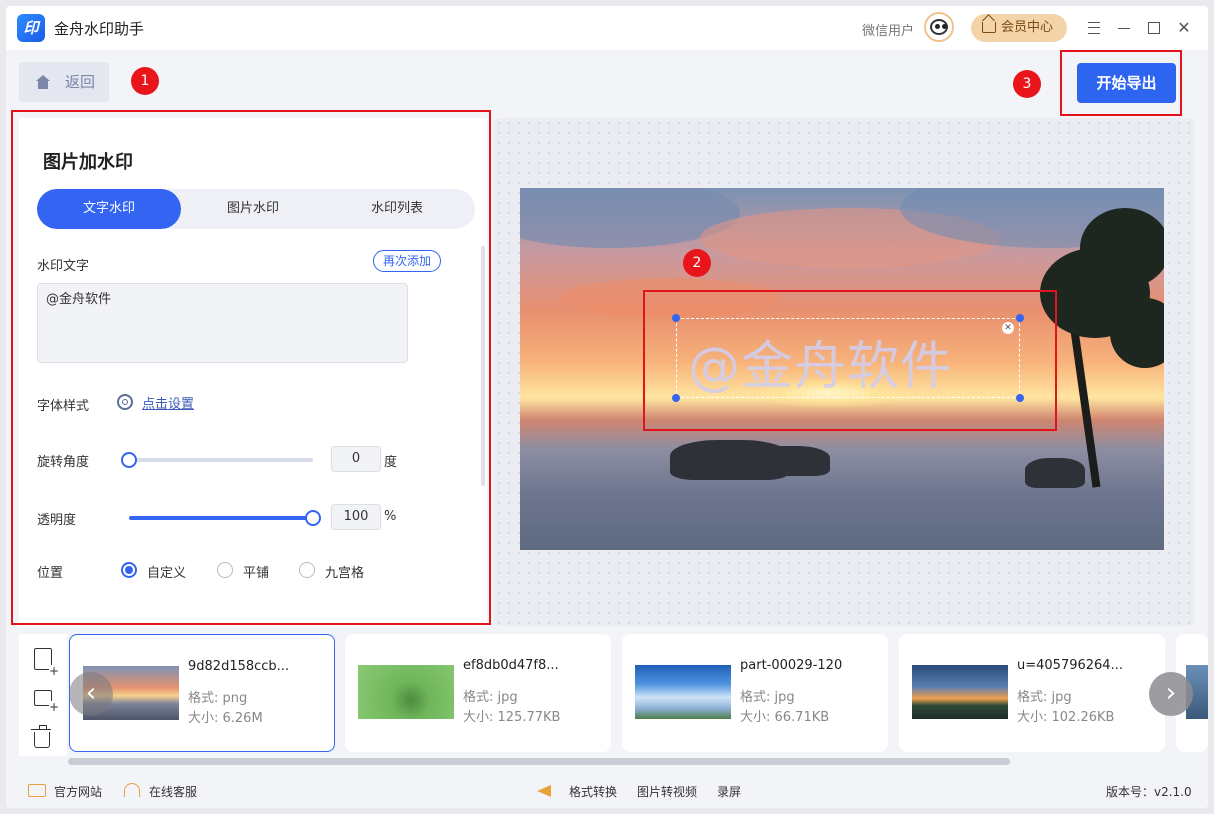 The height and width of the screenshot is (814, 1214). I want to click on back-button: 返回, so click(64, 82).